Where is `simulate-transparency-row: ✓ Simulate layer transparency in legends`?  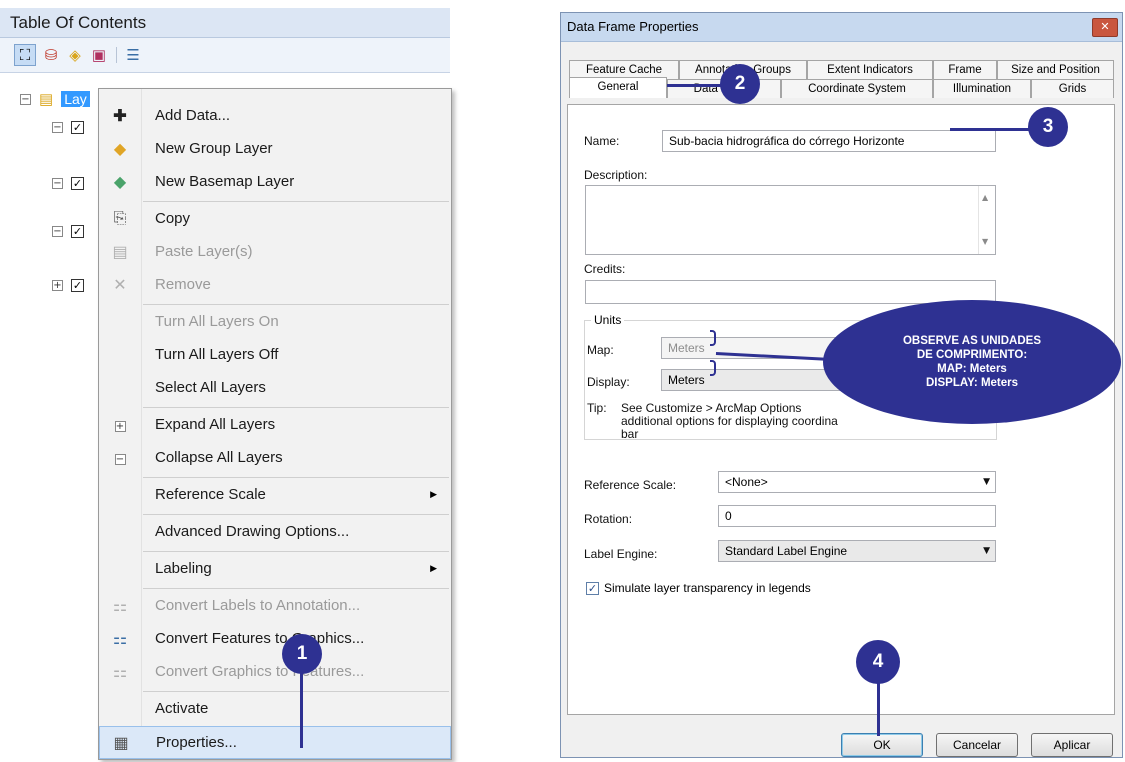
simulate-transparency-row: ✓ Simulate layer transparency in legends is located at coordinates (698, 588).